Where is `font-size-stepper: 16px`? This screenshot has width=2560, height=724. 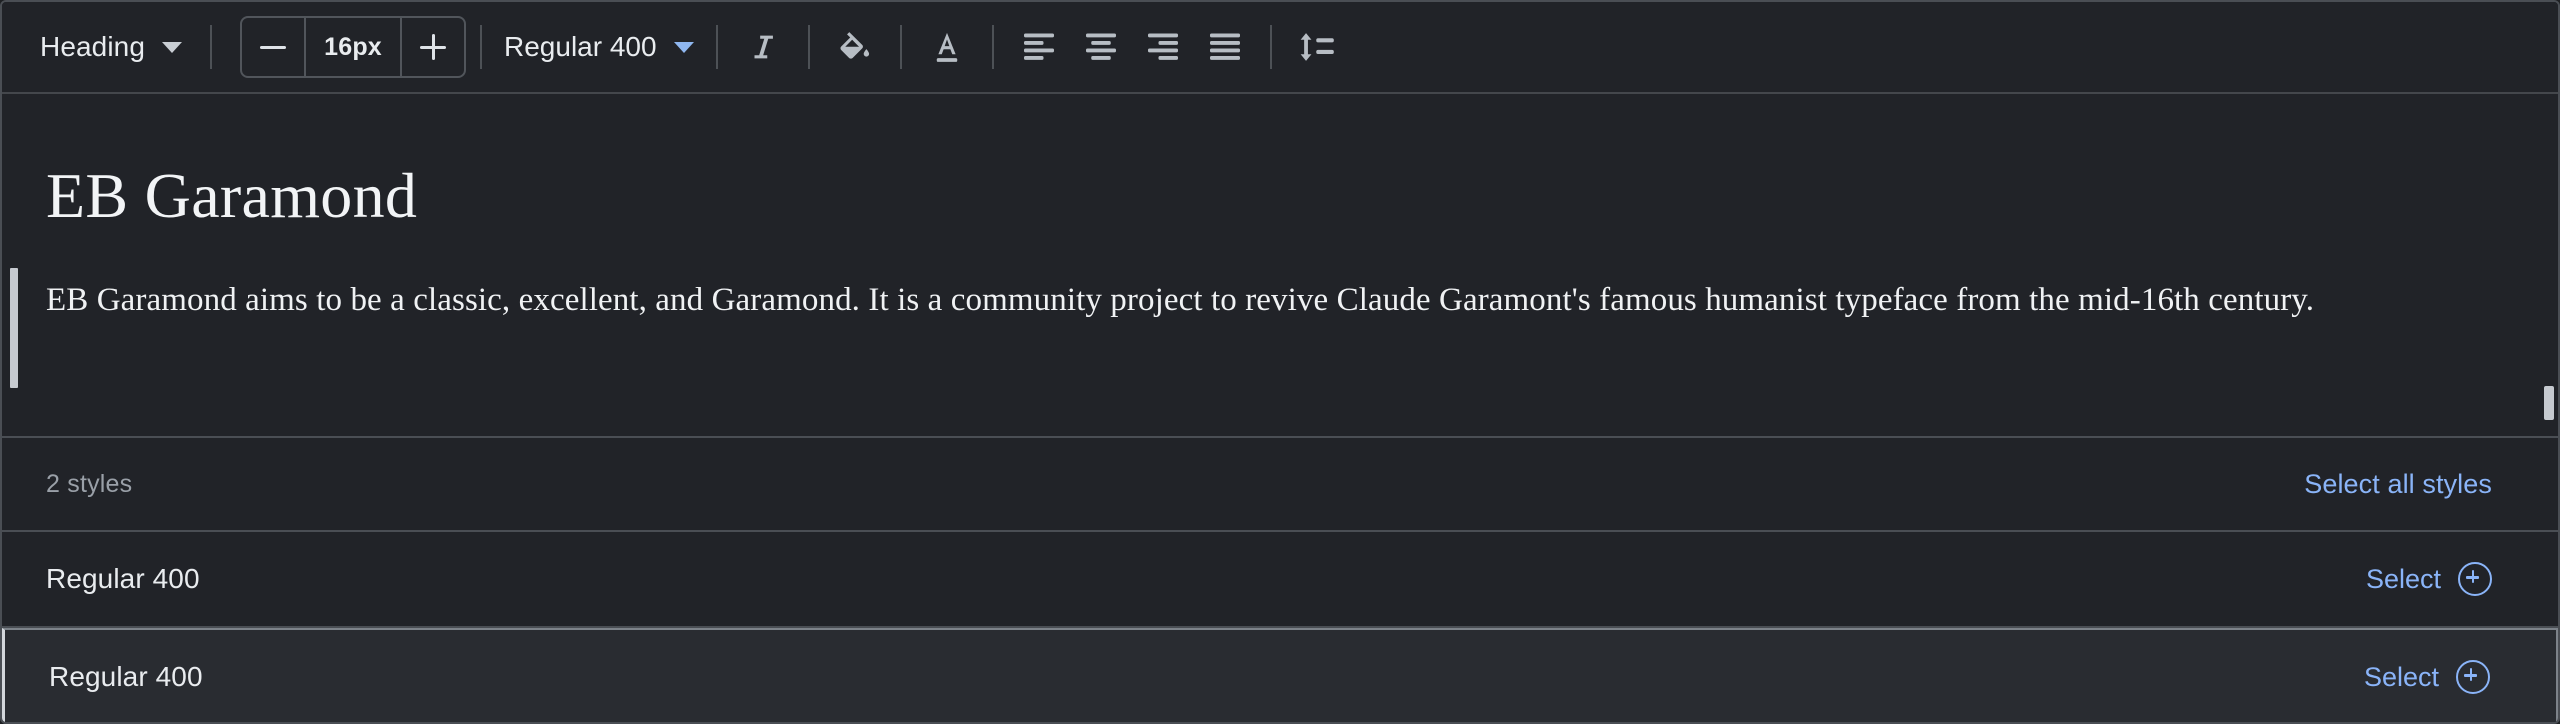 font-size-stepper: 16px is located at coordinates (353, 47).